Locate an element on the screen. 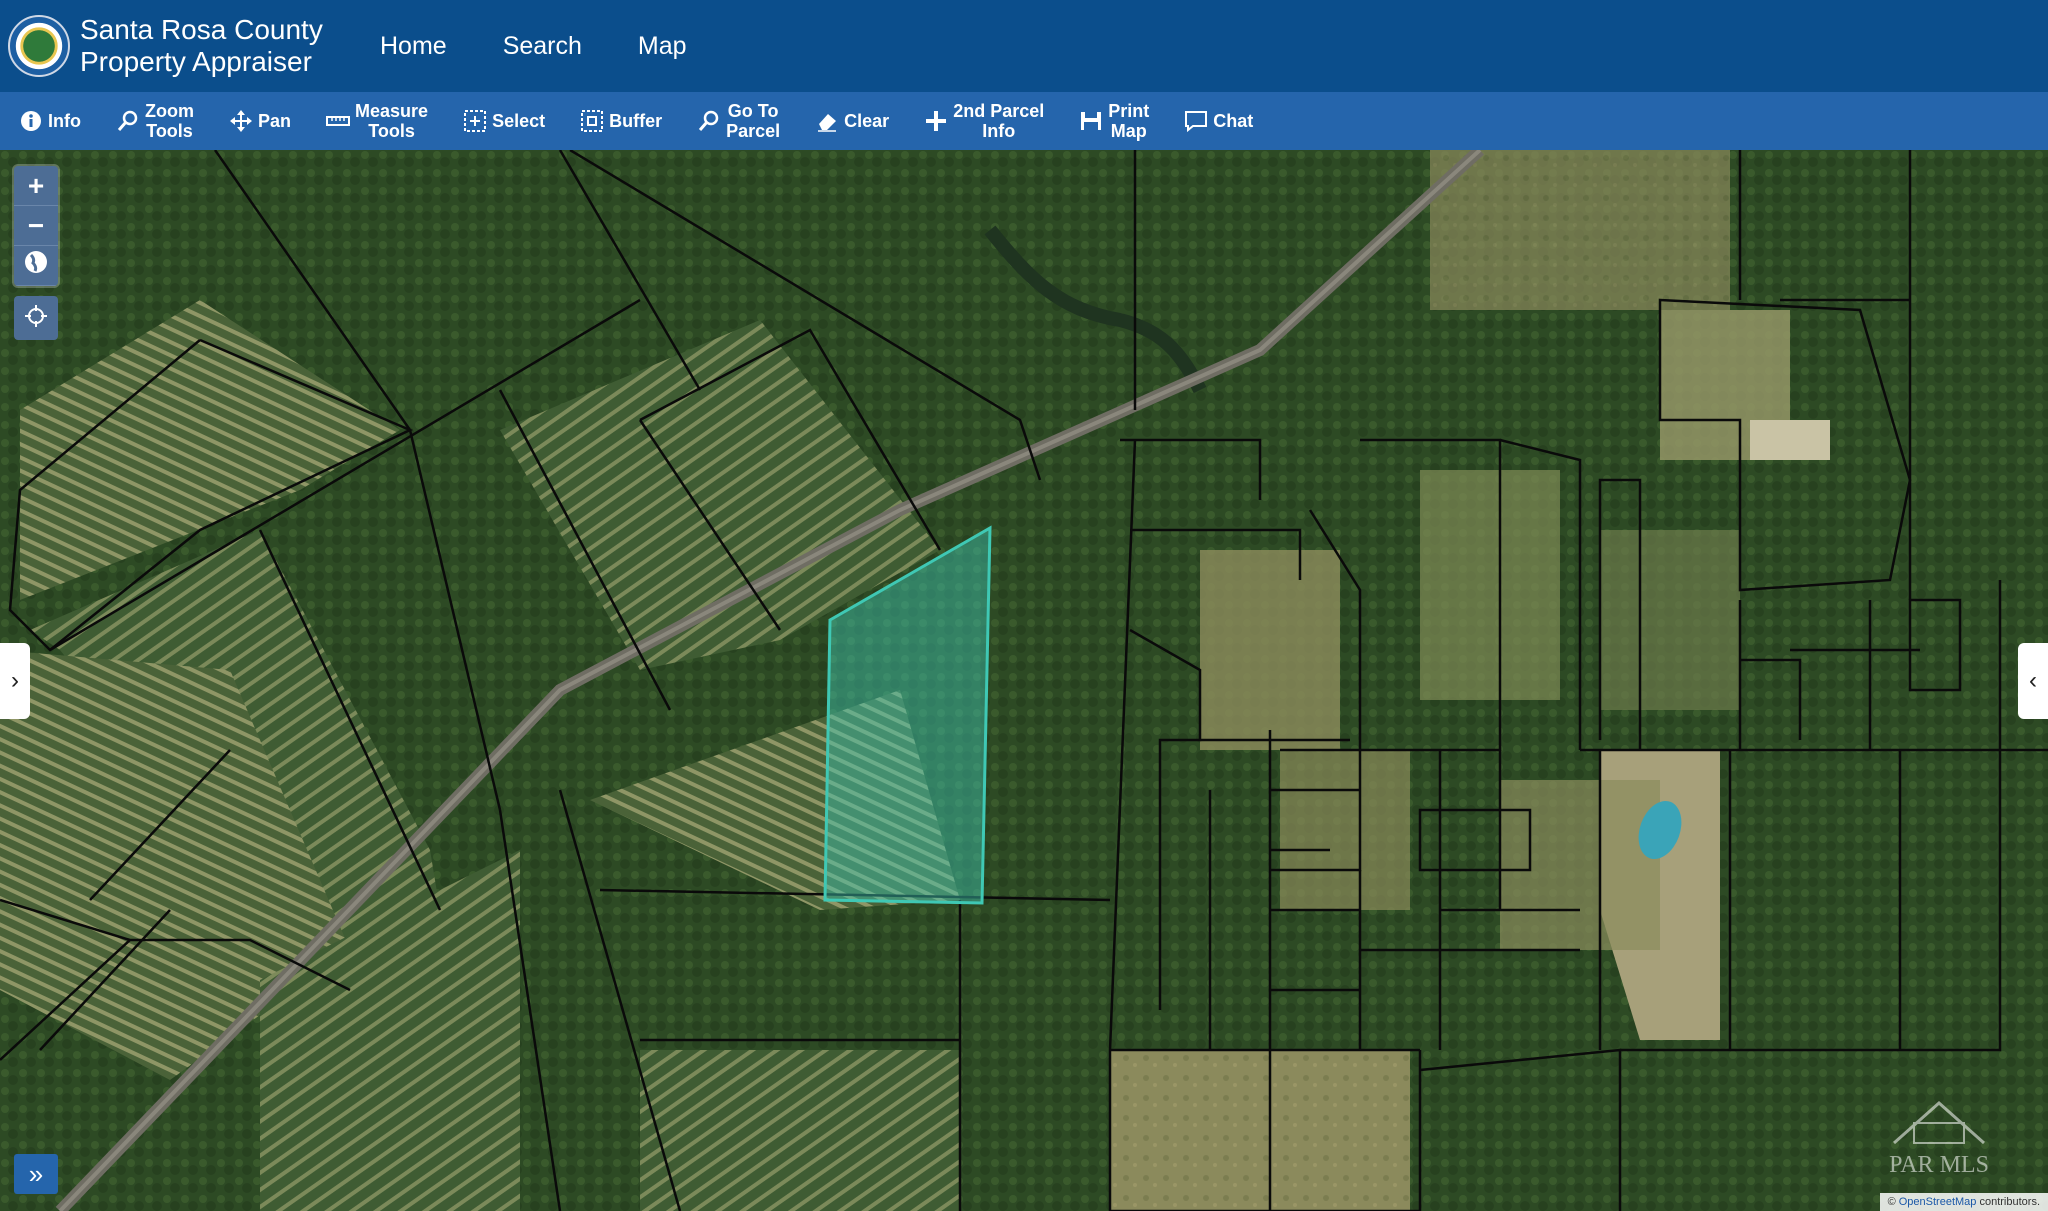 Image resolution: width=2048 pixels, height=1211 pixels. tool-label: Pan is located at coordinates (275, 121).